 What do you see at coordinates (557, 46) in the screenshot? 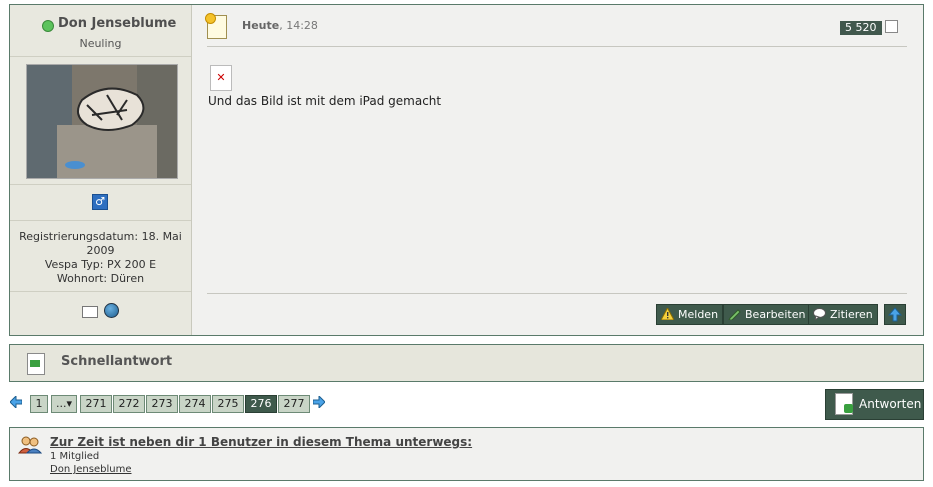
I see `post-header-divider` at bounding box center [557, 46].